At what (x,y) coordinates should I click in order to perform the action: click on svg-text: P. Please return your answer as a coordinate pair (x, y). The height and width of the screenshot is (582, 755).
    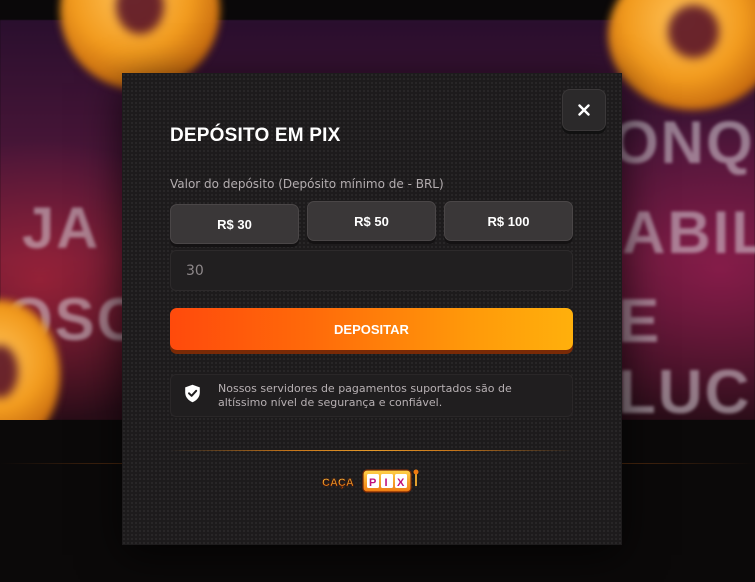
    Looking at the image, I should click on (372, 483).